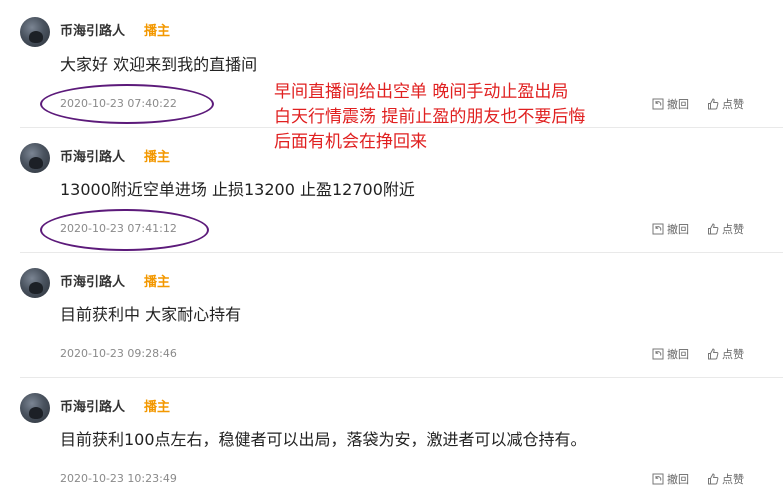 The height and width of the screenshot is (487, 783). What do you see at coordinates (237, 189) in the screenshot?
I see `comment-text: 13000附近空单进场 止损13200 止盈12700附近` at bounding box center [237, 189].